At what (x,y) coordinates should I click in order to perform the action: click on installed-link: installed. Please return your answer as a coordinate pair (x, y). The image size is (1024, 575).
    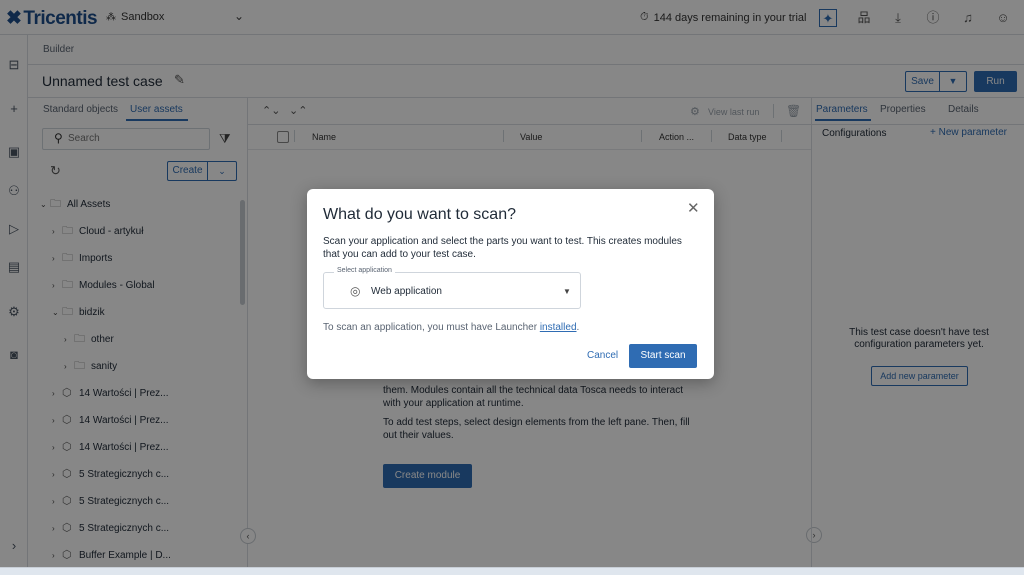
    Looking at the image, I should click on (558, 327).